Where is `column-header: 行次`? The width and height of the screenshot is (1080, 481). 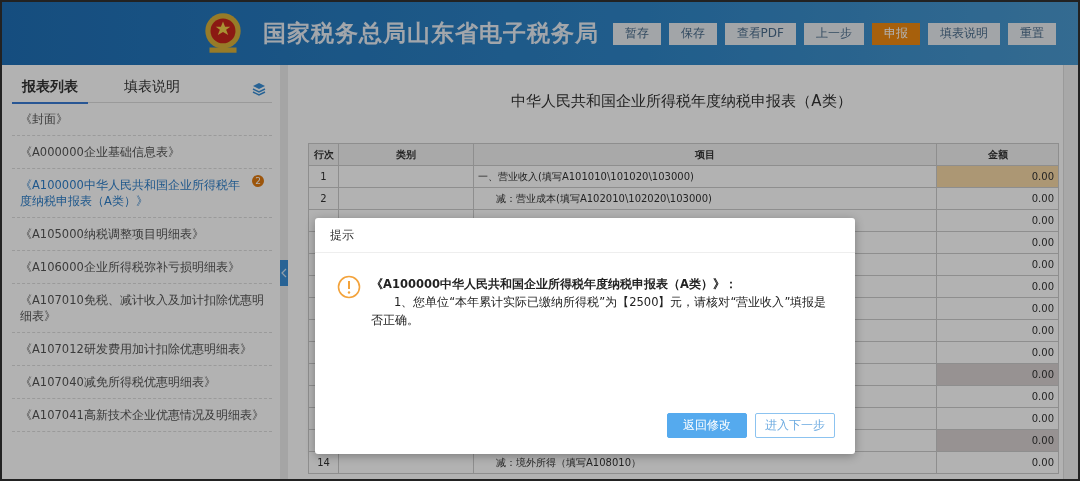
column-header: 行次 is located at coordinates (323, 154).